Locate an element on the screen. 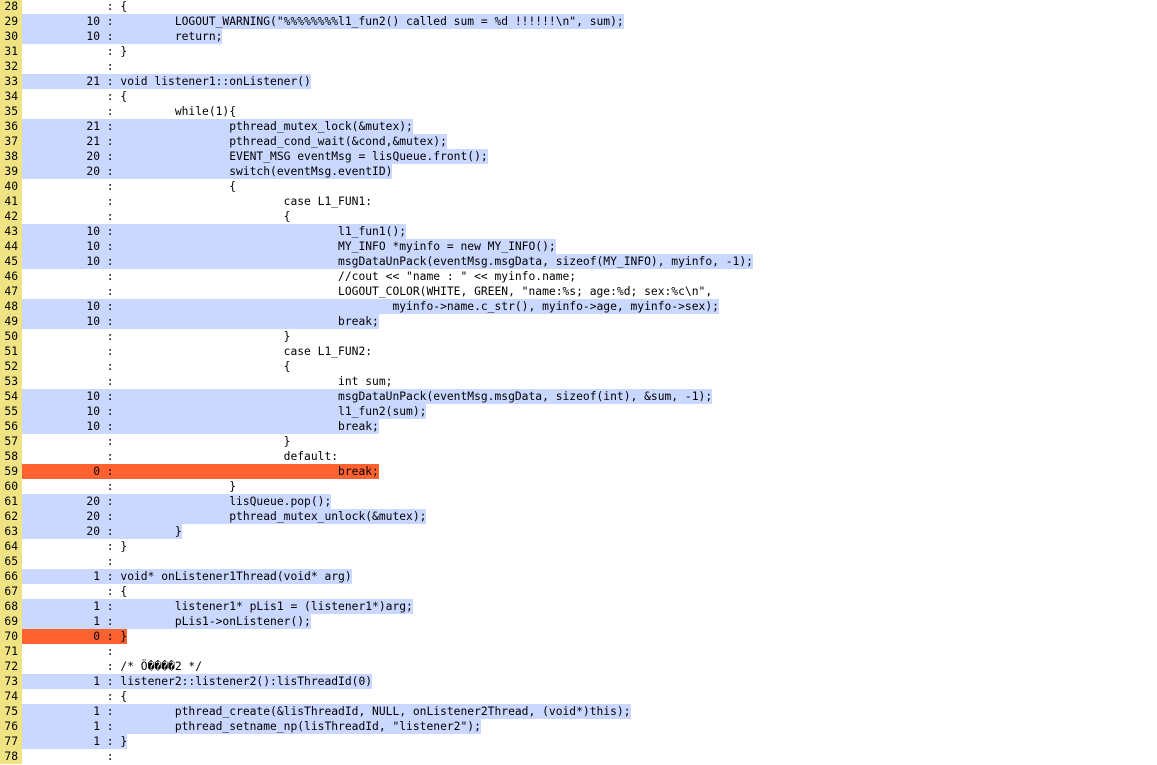 The width and height of the screenshot is (1157, 765). line-number: 67 is located at coordinates (11, 591).